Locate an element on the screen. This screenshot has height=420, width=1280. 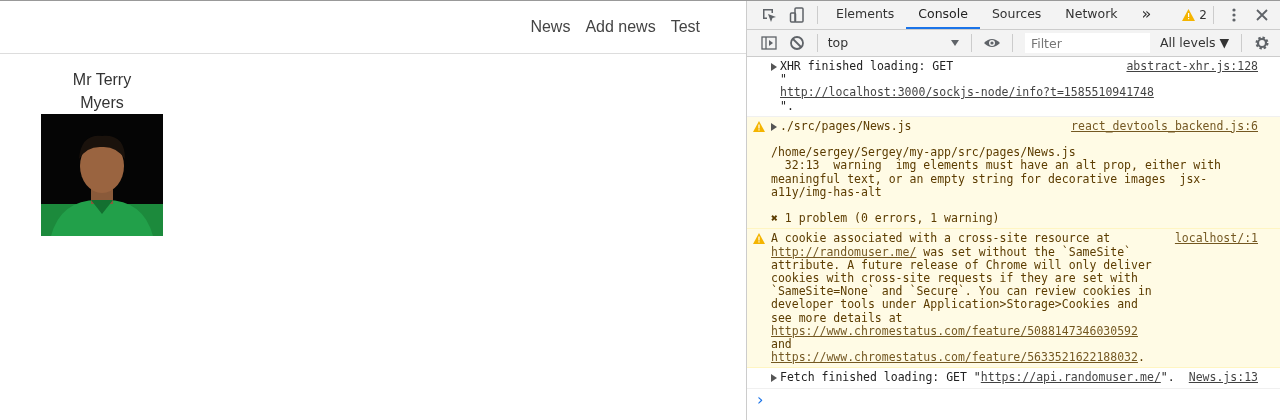
message-link: http://localhost:3000/sockjs-node/info?t=1585510941748 is located at coordinates (967, 92).